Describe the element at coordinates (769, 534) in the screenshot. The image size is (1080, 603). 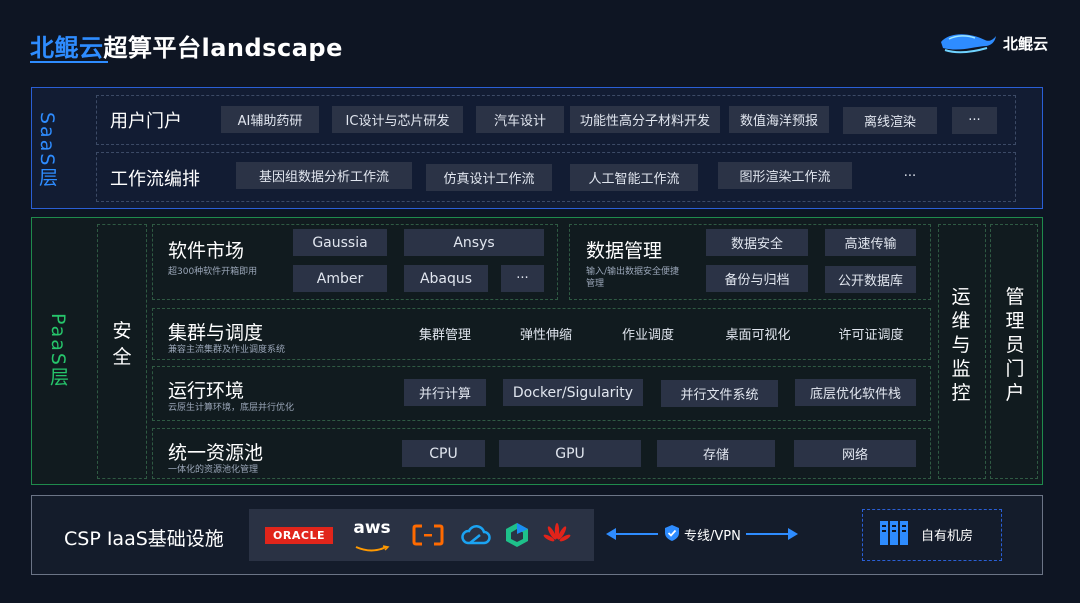
I see `vpn-line-right` at that location.